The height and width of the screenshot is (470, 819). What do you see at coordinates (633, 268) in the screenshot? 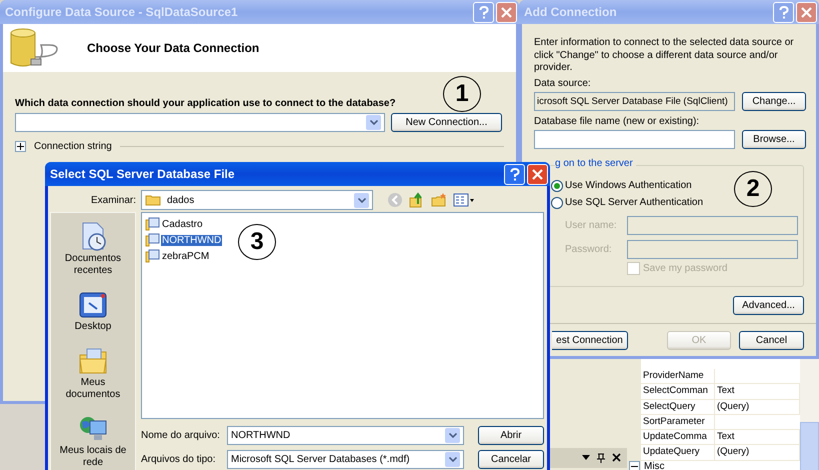
I see `checkbox` at bounding box center [633, 268].